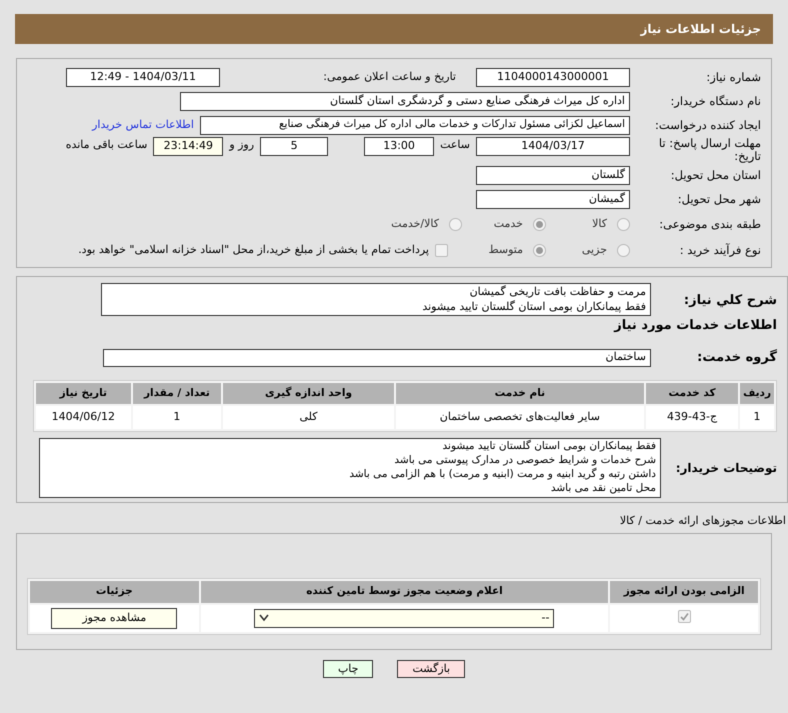 This screenshot has width=788, height=713. Describe the element at coordinates (389, 76) in the screenshot. I see `field-label: تاریخ و ساعت اعلان عمومی:` at that location.